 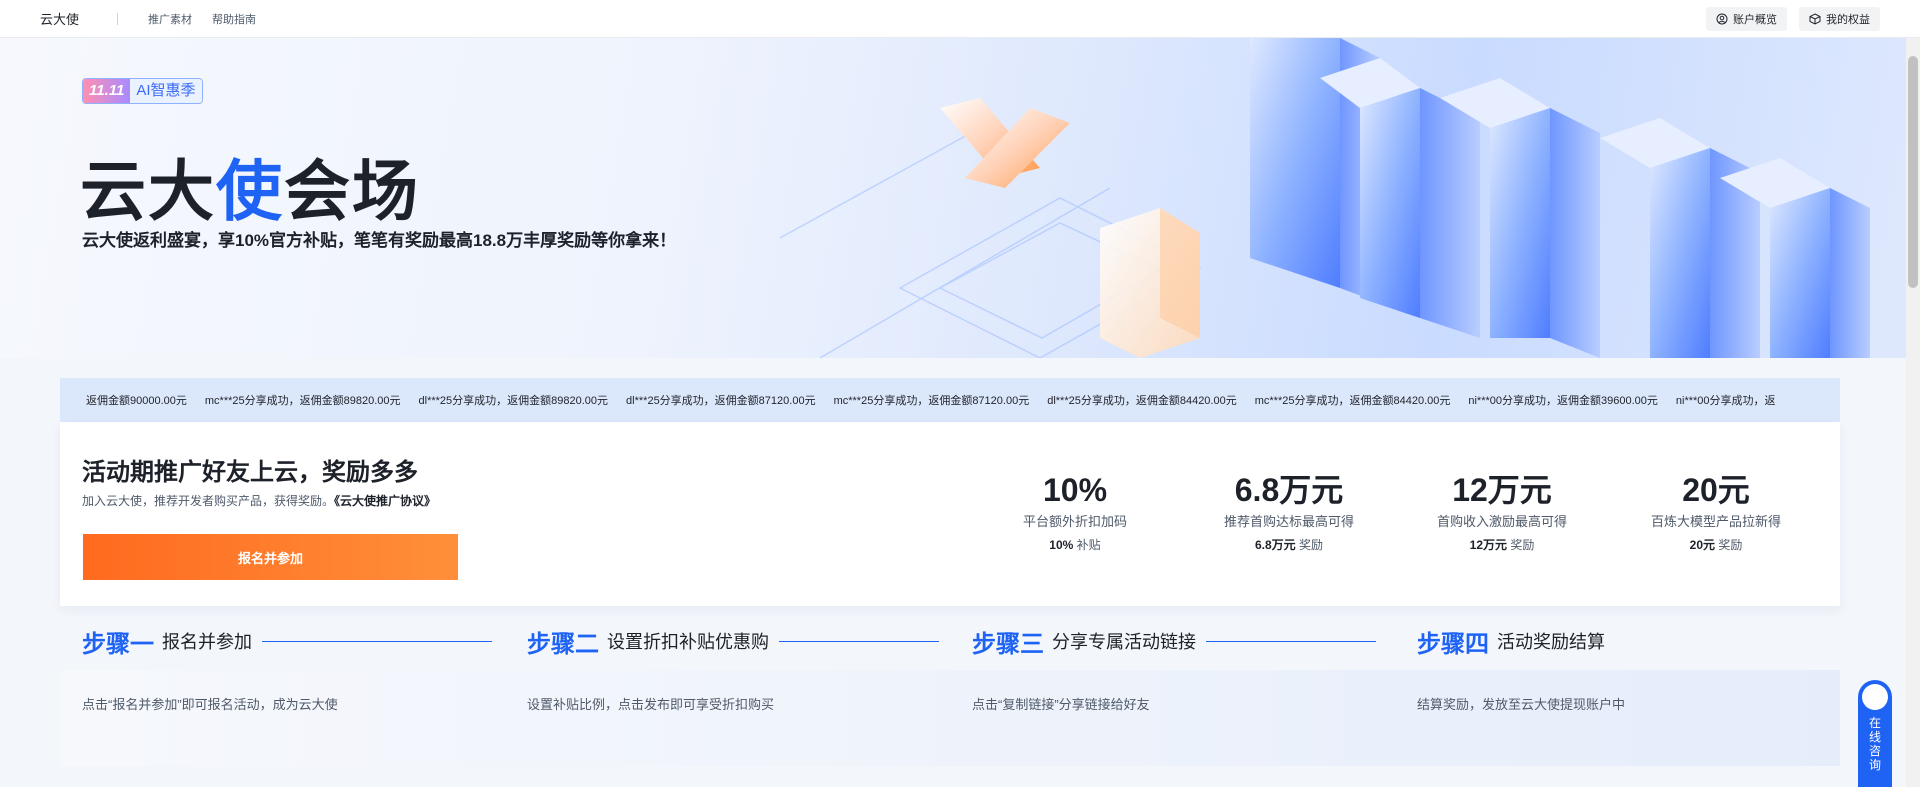 I want to click on step-1: 步骤一 报名并参加, so click(x=287, y=642).